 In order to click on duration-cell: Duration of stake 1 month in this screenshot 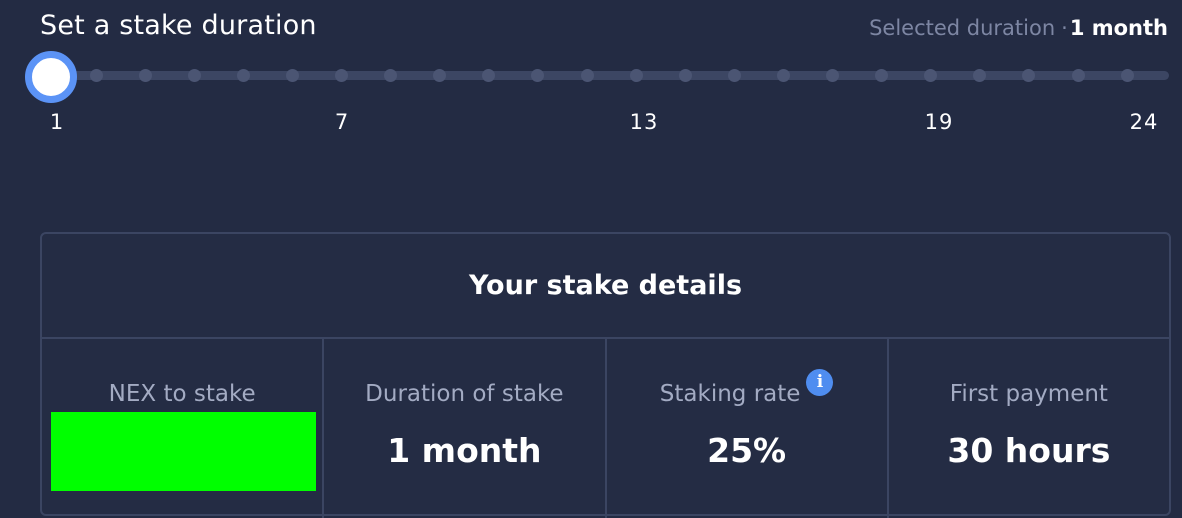, I will do `click(465, 428)`.